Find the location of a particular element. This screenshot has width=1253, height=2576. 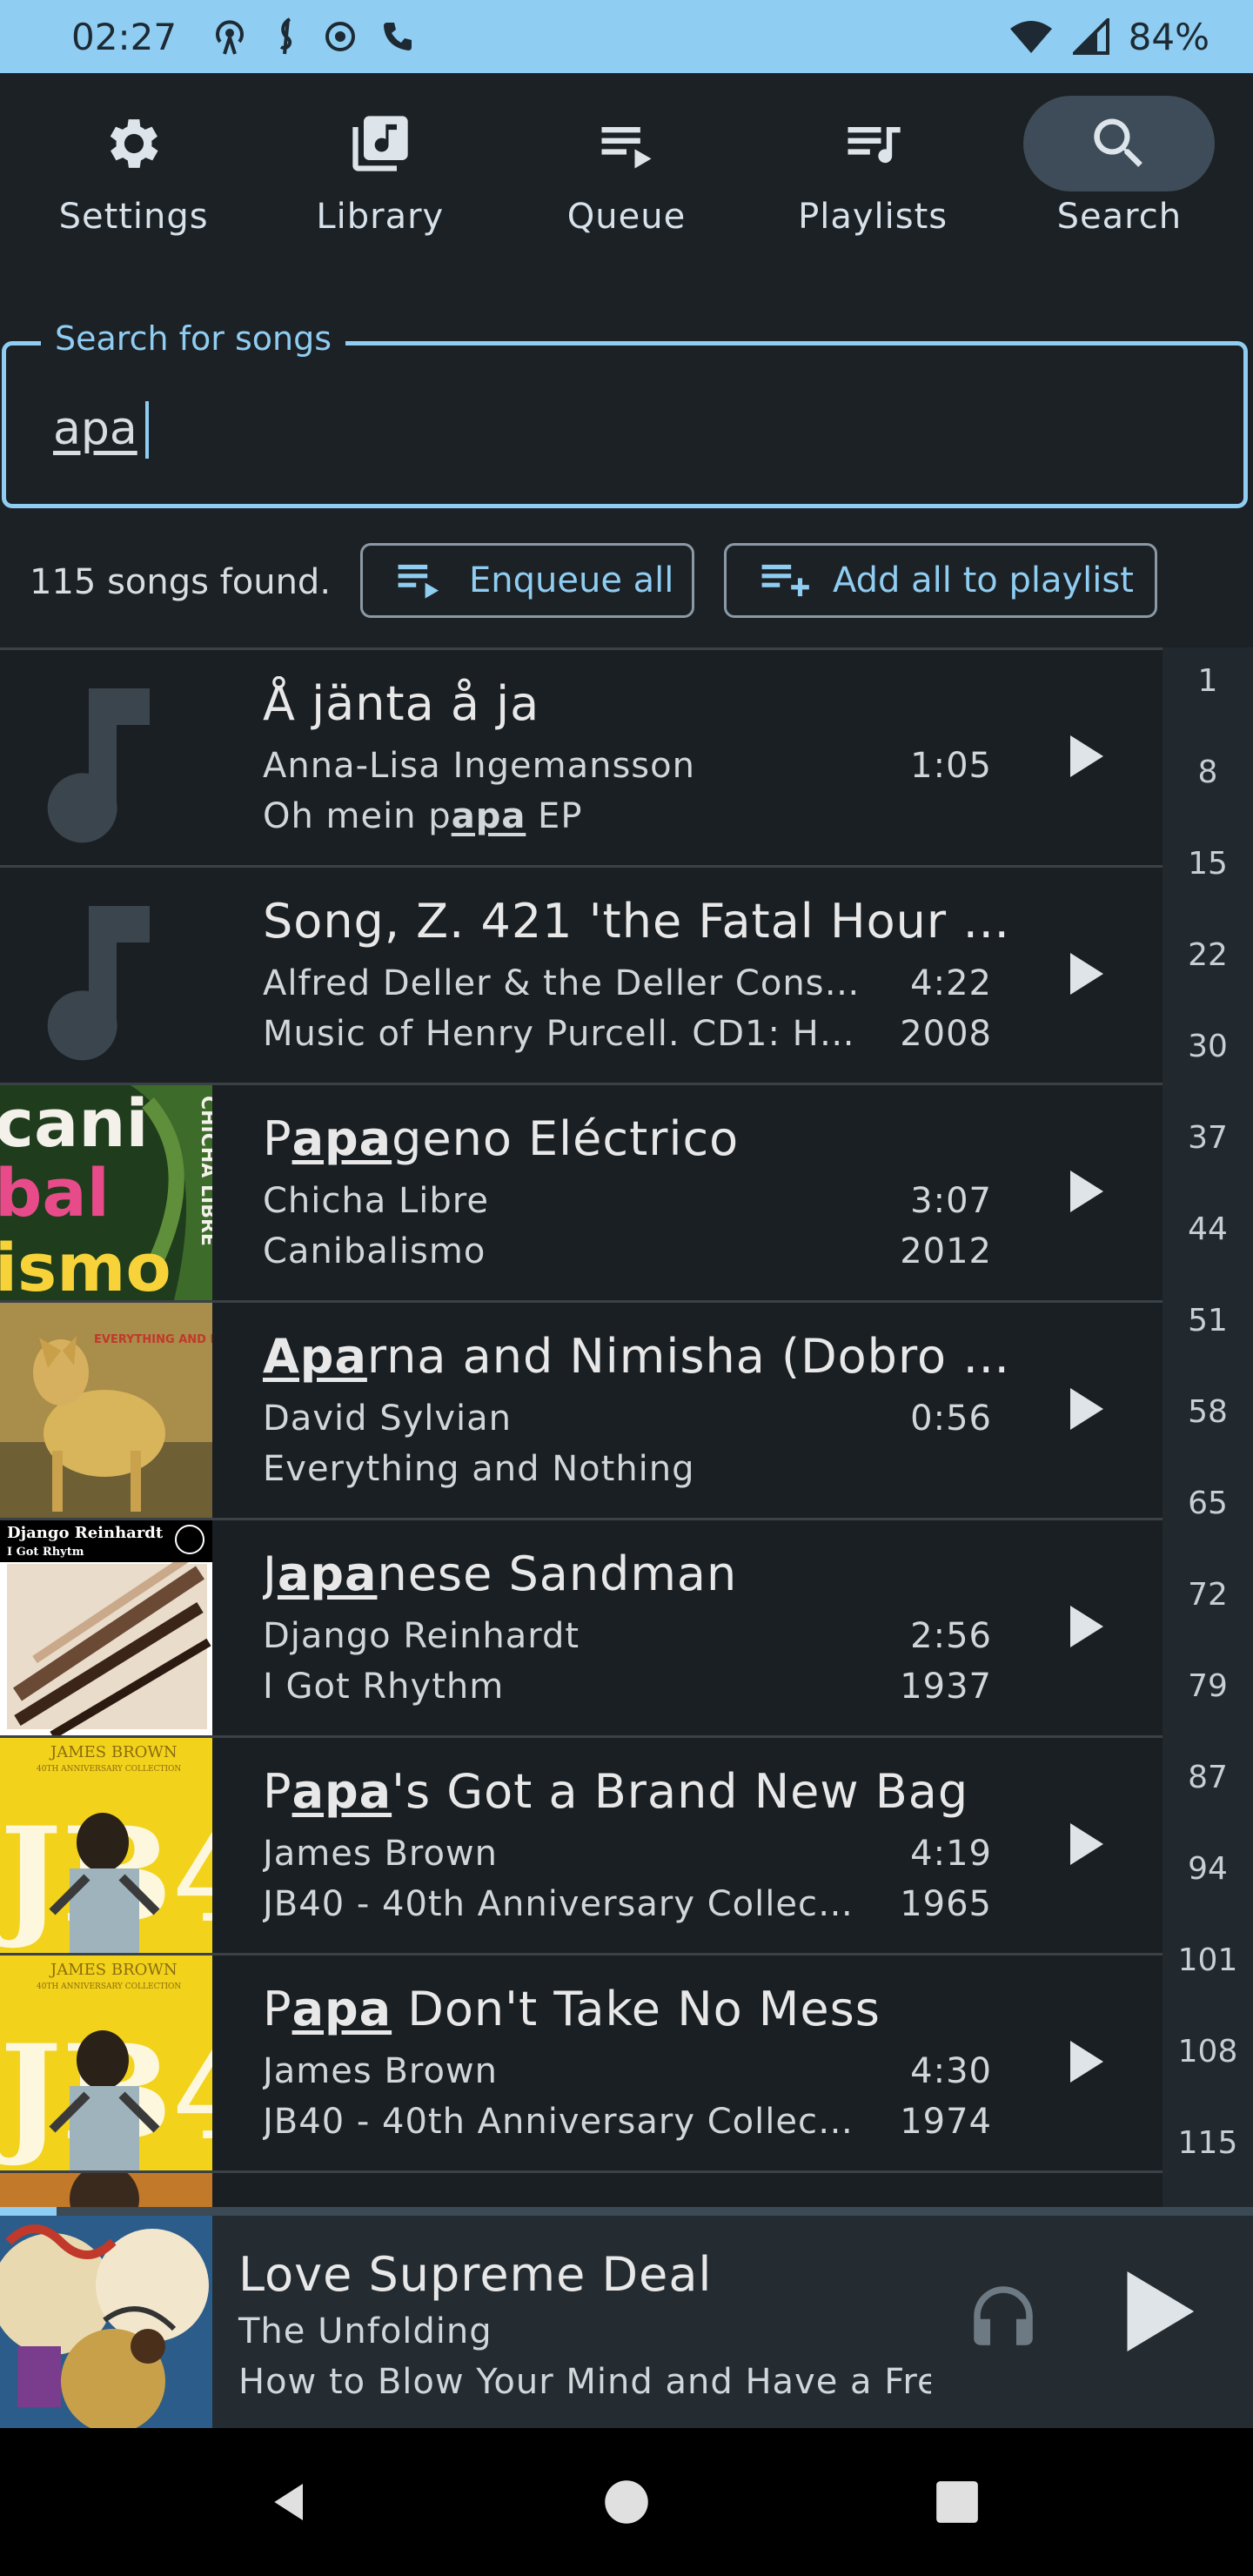

art-side-text: CHICHA LIBRE is located at coordinates (205, 1171).